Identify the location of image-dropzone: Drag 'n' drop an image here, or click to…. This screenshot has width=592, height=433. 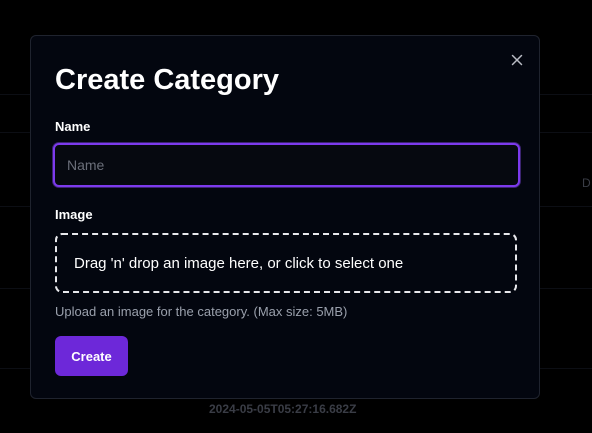
(286, 263).